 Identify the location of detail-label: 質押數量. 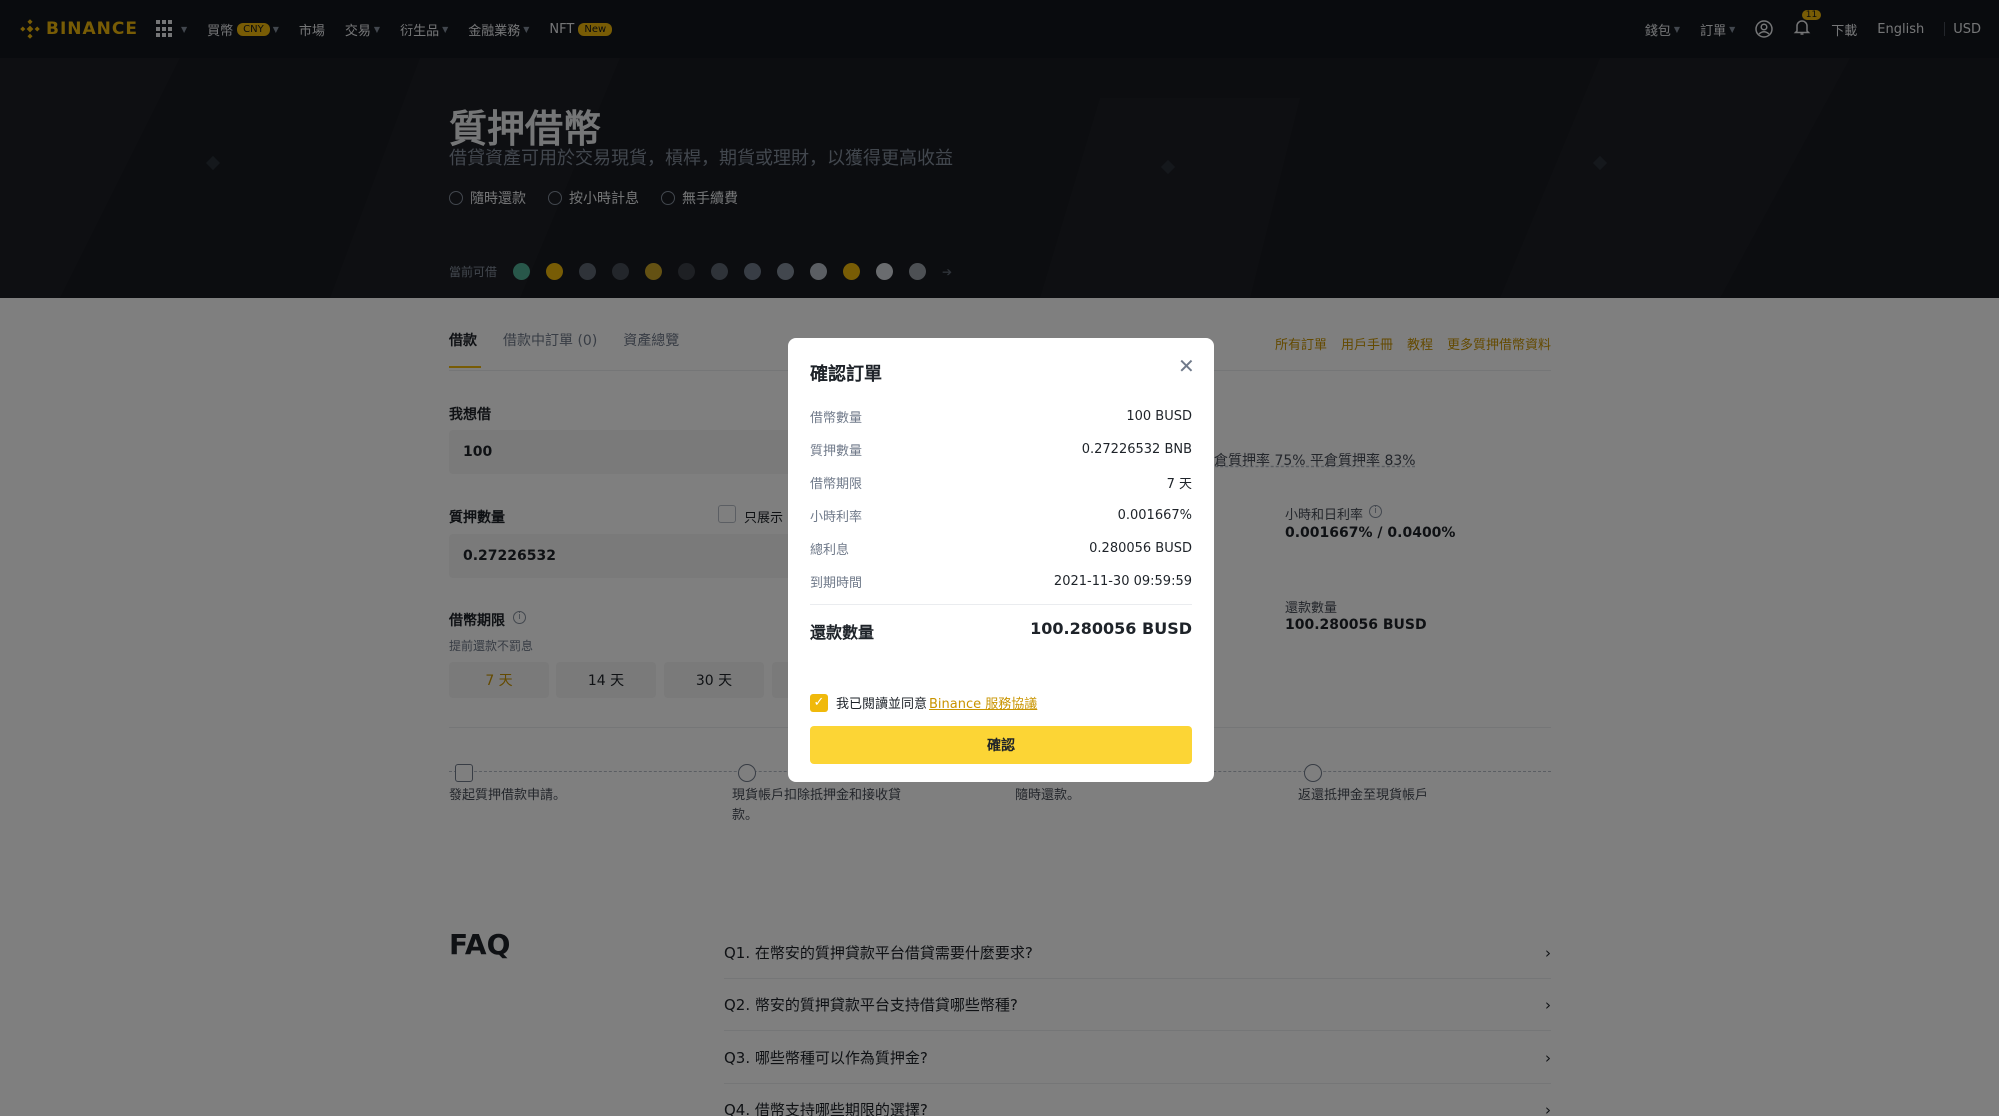
(836, 451).